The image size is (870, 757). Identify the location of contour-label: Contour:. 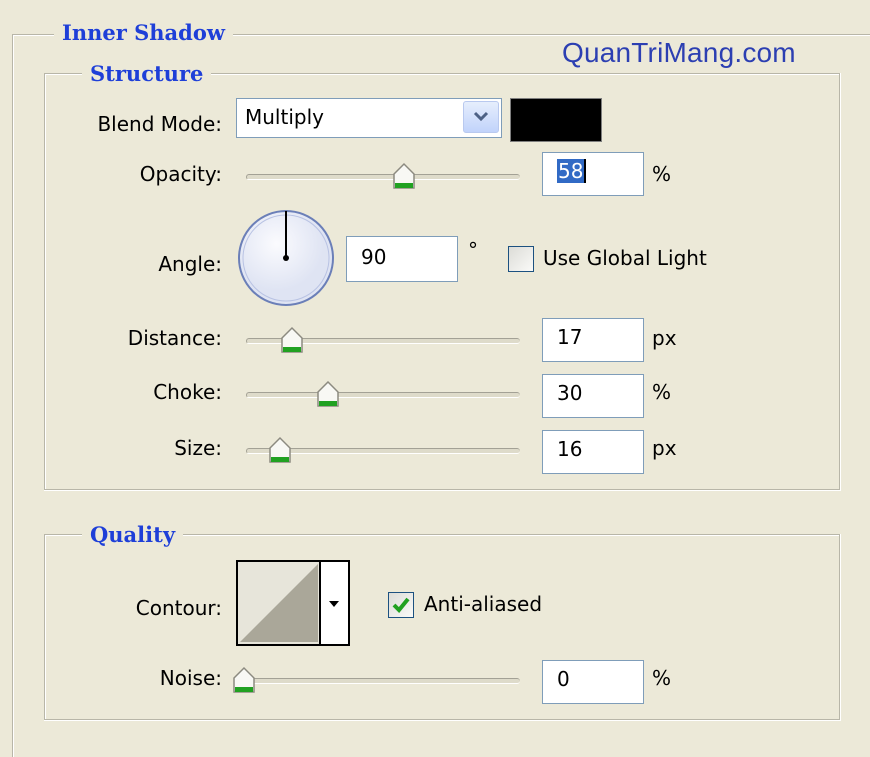
(178, 608).